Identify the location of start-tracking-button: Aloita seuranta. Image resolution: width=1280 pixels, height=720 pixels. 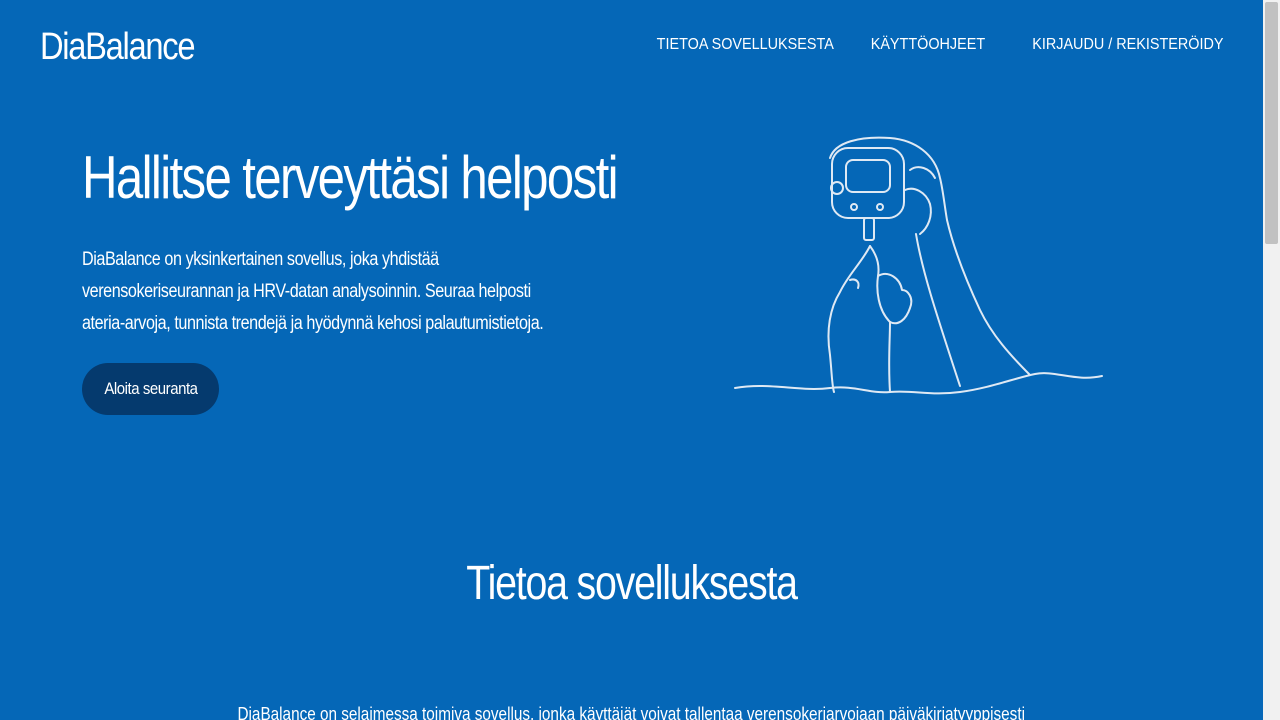
(150, 389).